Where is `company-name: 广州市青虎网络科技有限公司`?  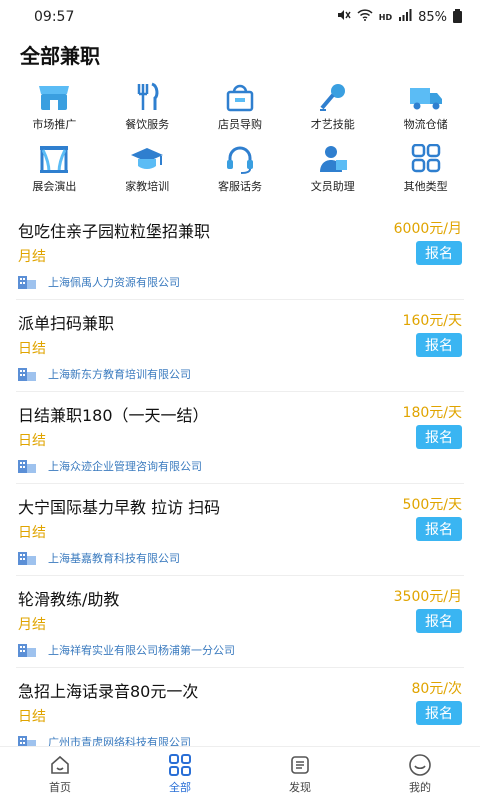
company-name: 广州市青虎网络科技有限公司 is located at coordinates (119, 741).